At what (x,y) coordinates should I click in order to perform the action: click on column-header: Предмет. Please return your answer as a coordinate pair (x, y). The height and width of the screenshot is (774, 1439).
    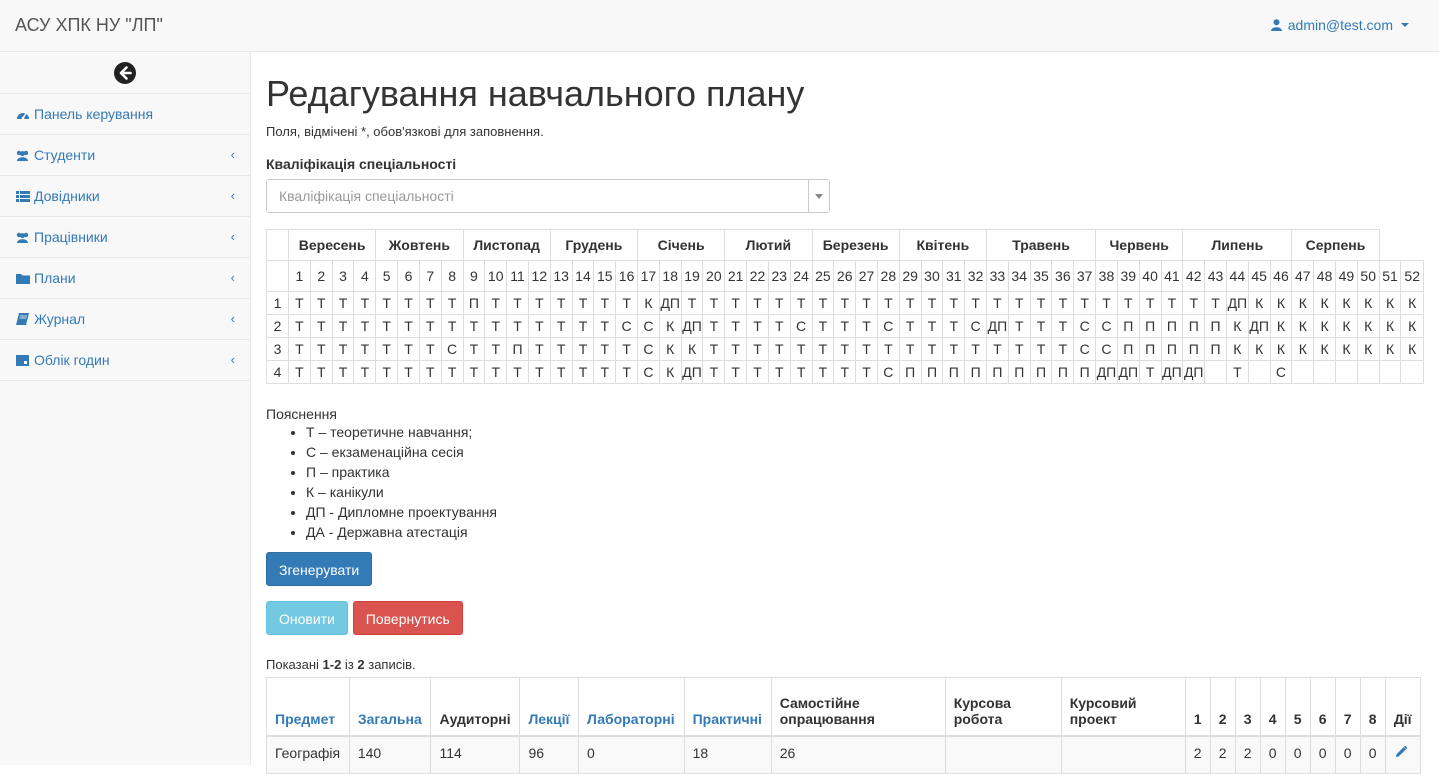
    Looking at the image, I should click on (308, 707).